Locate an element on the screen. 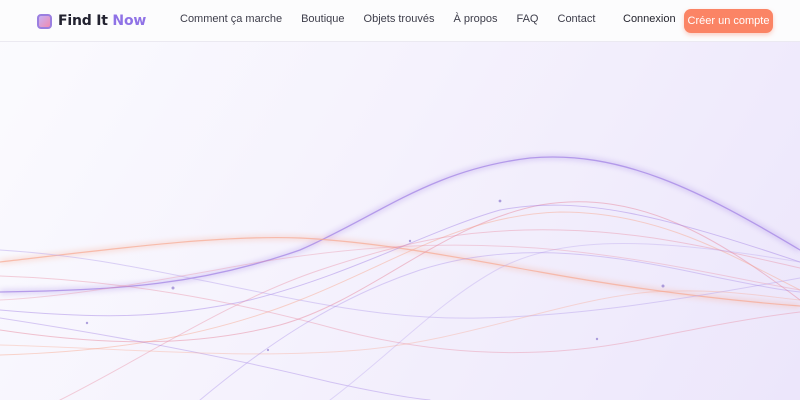 The width and height of the screenshot is (800, 400). nav-link-contact: Contact is located at coordinates (577, 19).